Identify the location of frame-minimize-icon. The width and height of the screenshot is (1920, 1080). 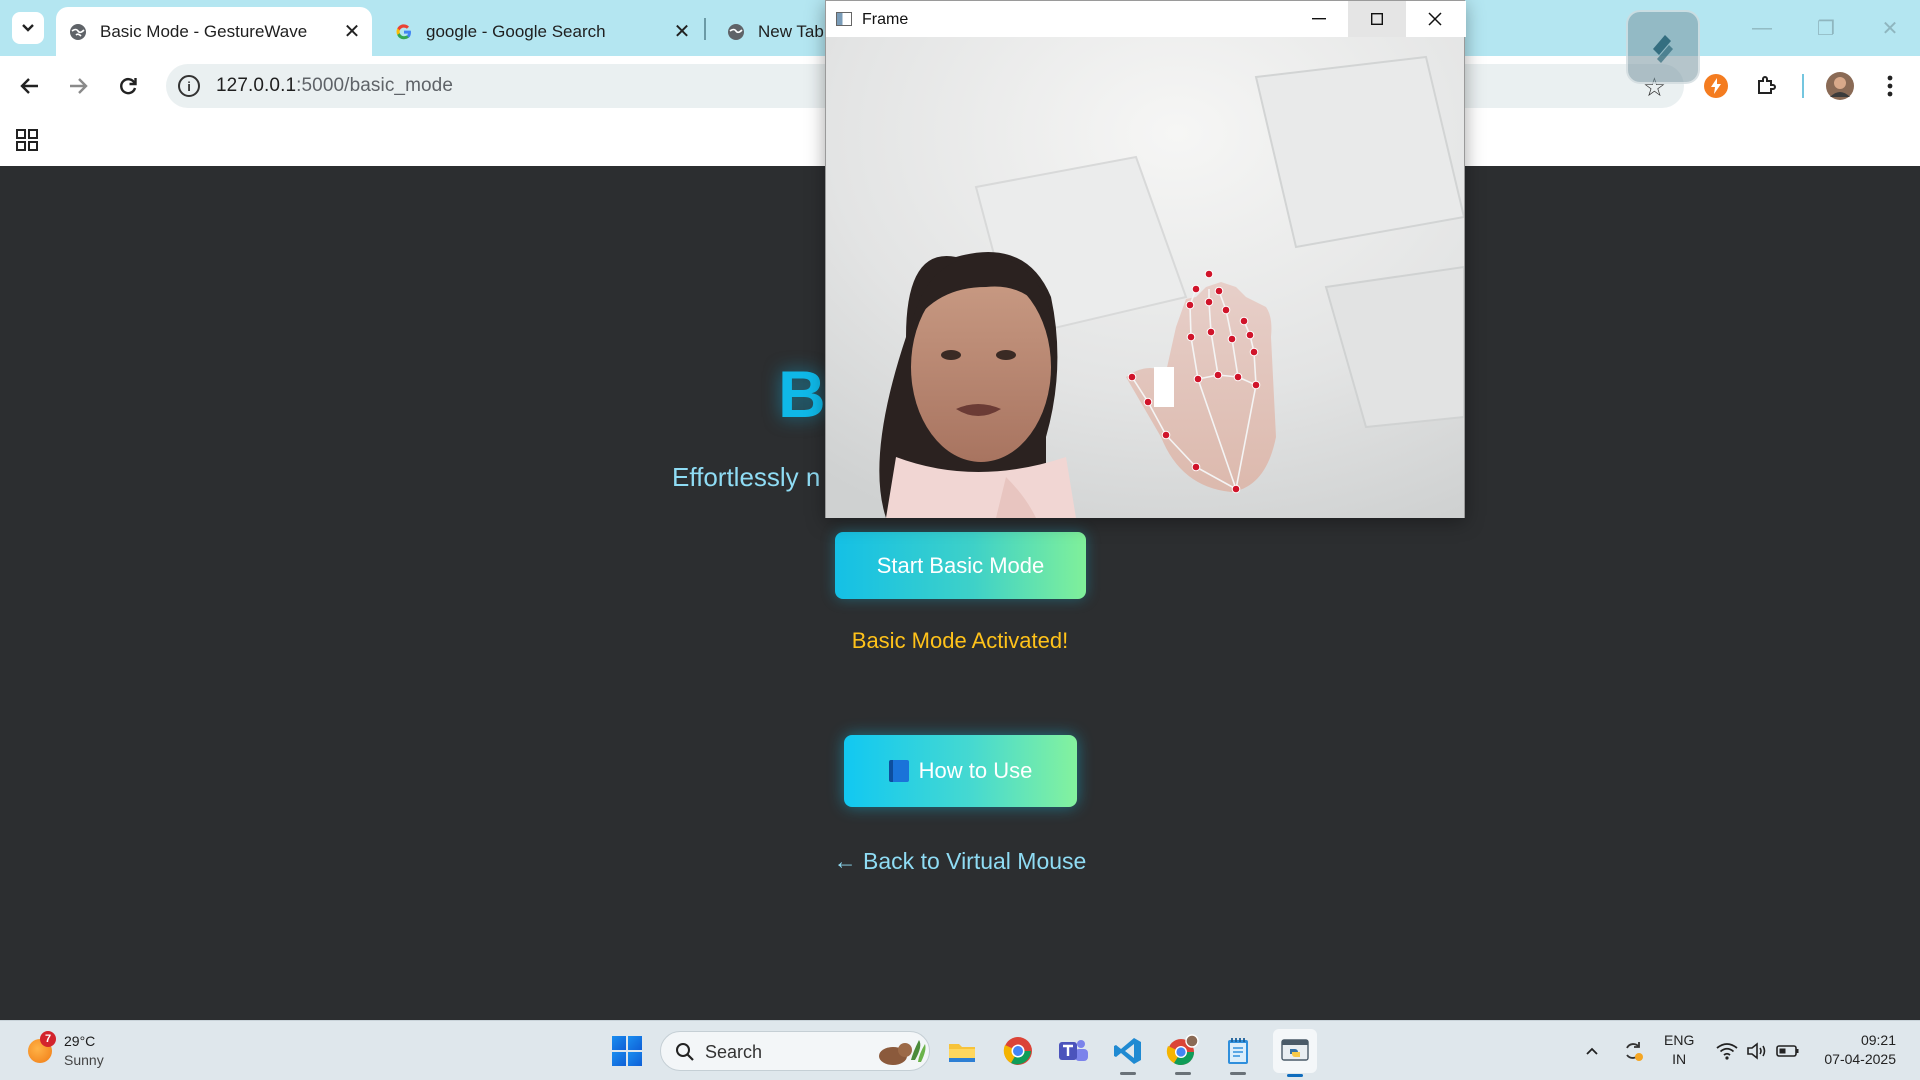
(1319, 19).